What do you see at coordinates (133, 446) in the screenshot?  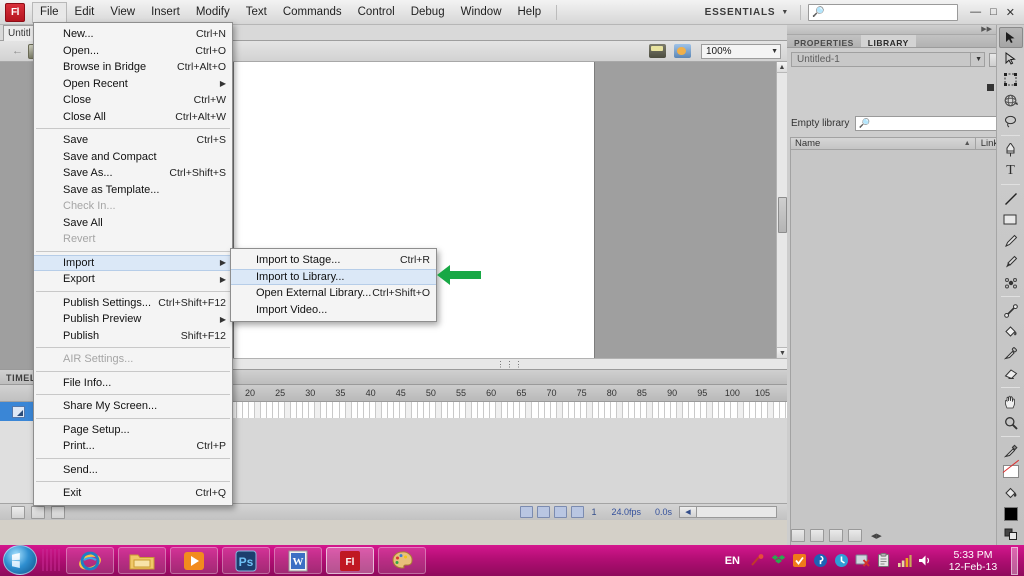 I see `file-menu-item-print: Print... Ctrl+P` at bounding box center [133, 446].